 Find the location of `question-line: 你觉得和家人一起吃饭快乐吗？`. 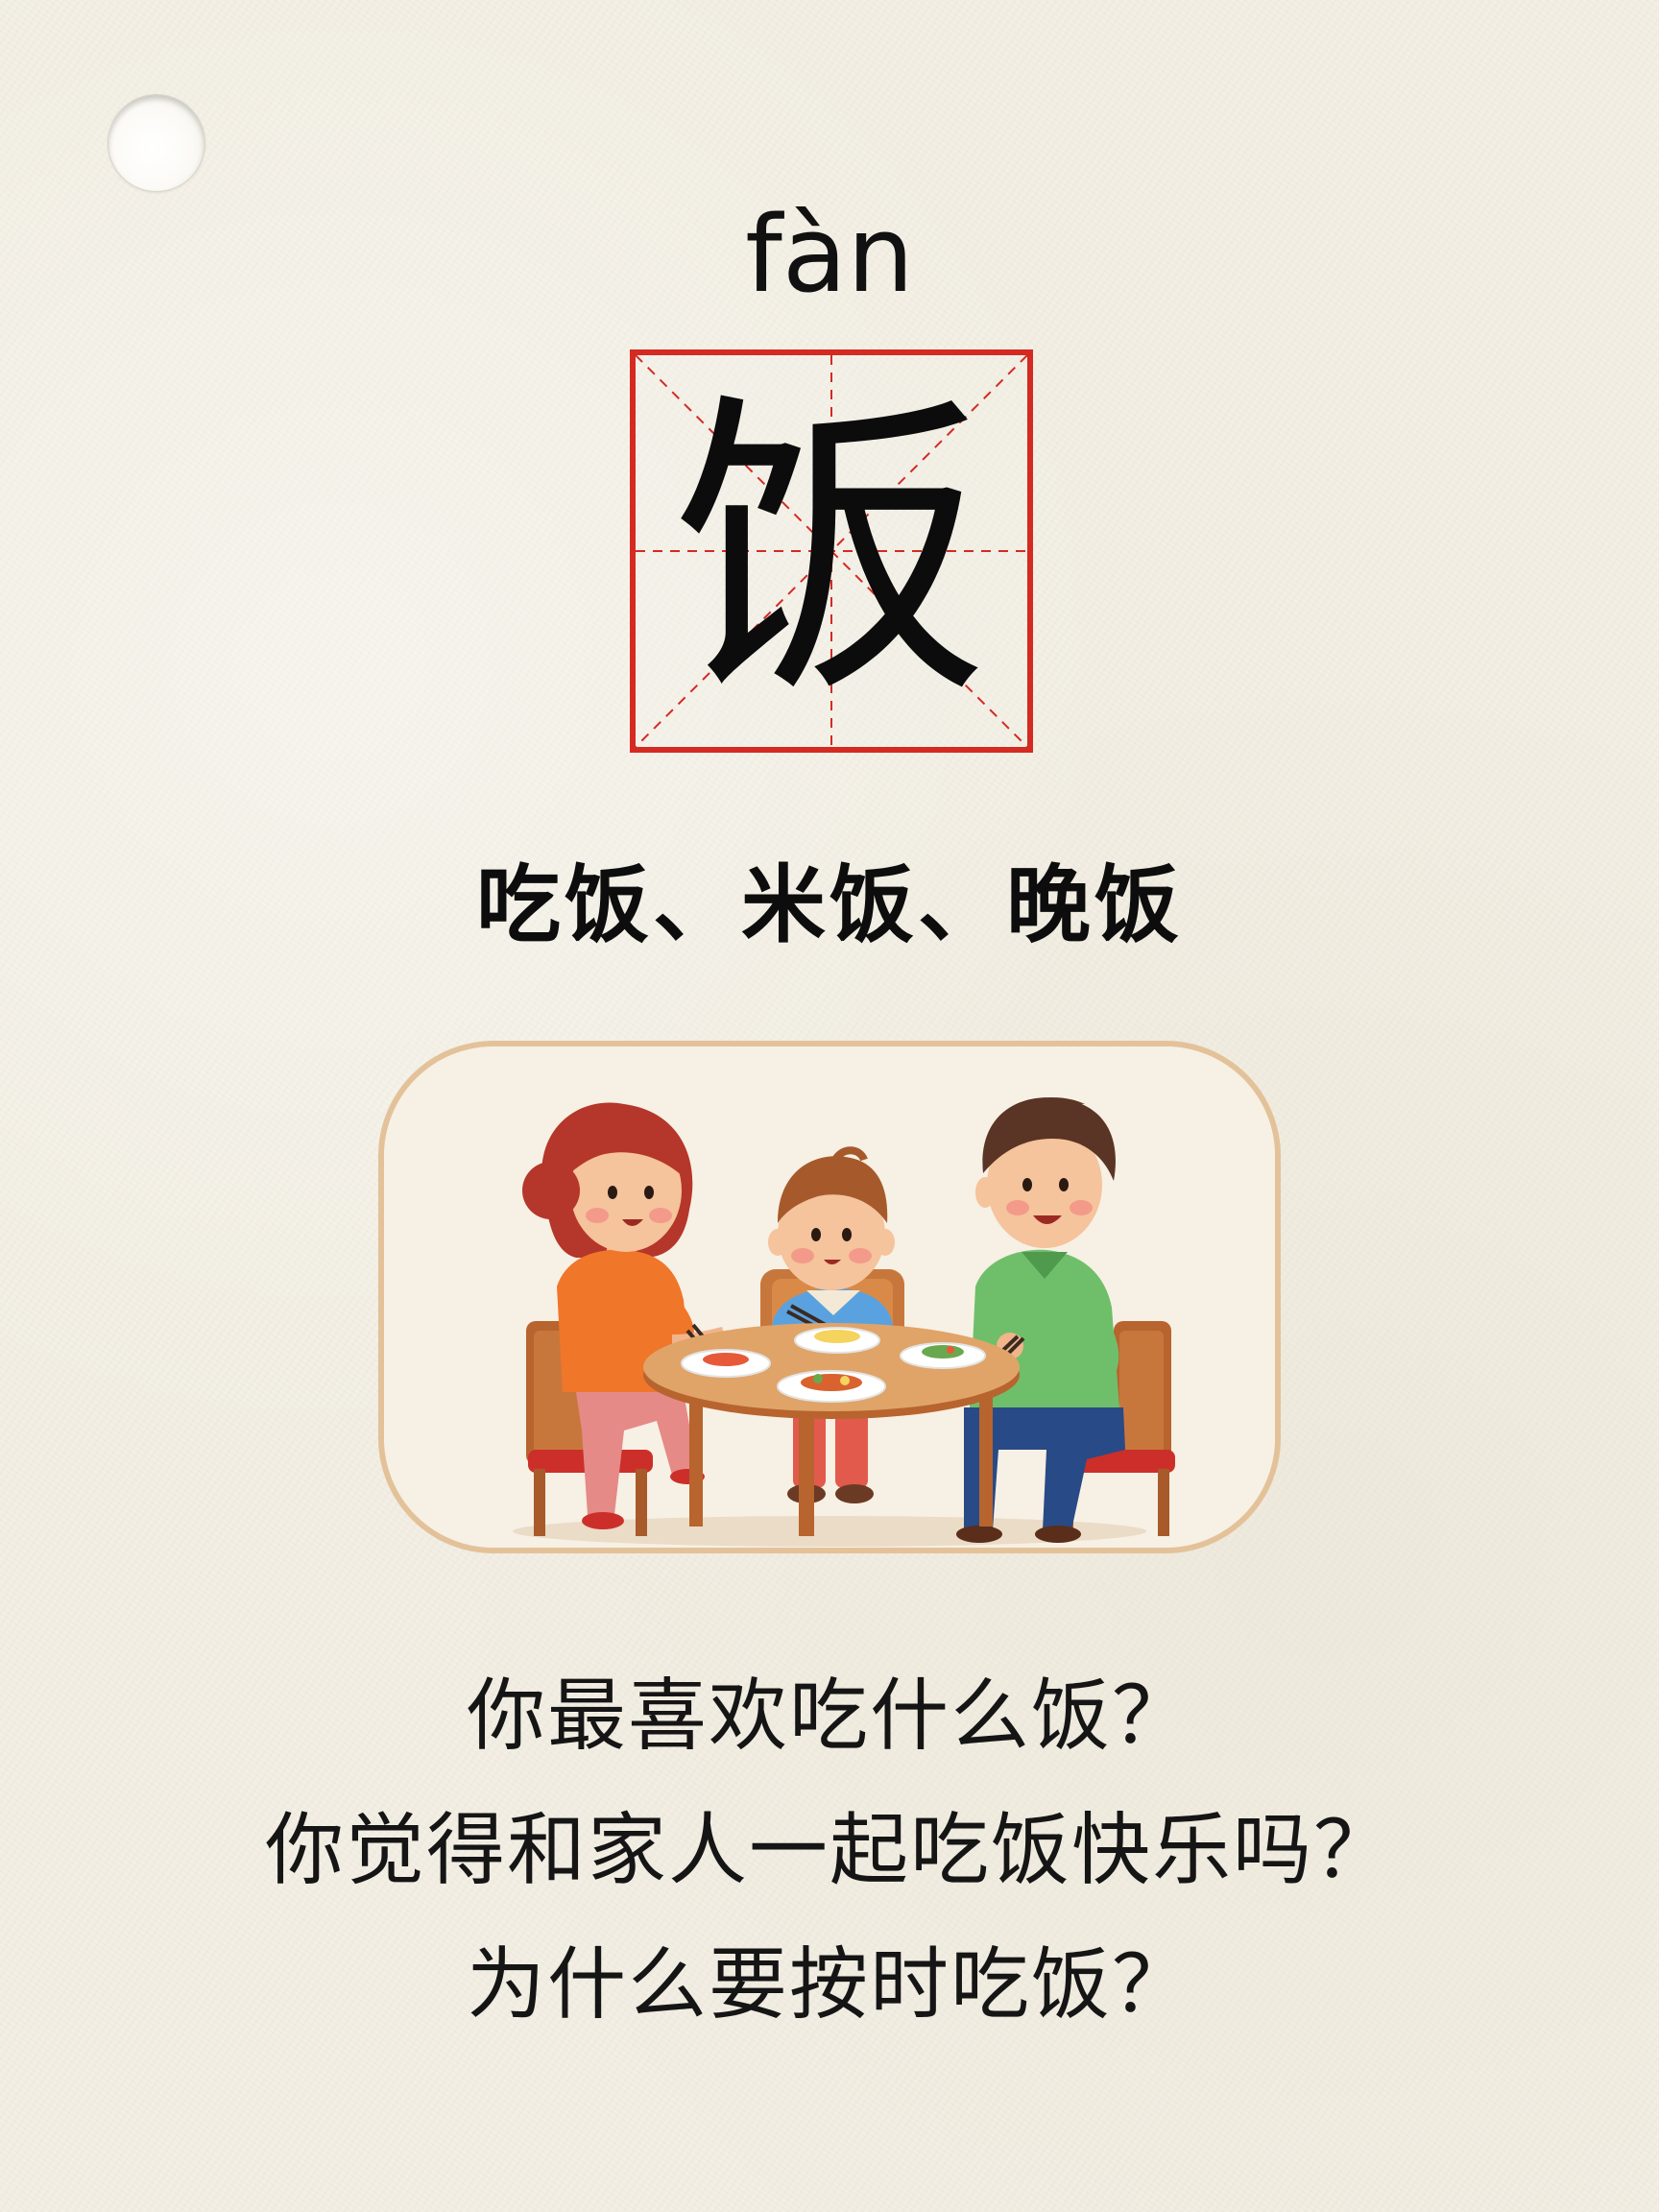

question-line: 你觉得和家人一起吃饭快乐吗？ is located at coordinates (829, 1850).